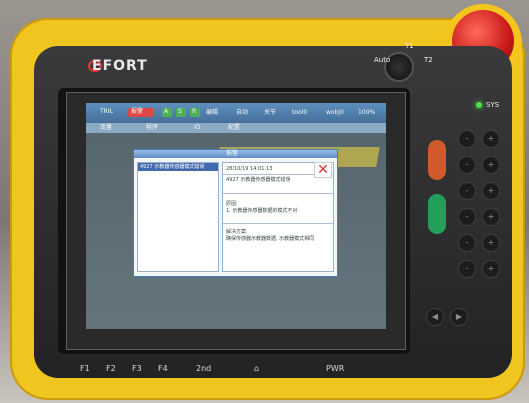  I want to click on jog-plus-5: +, so click(491, 243).